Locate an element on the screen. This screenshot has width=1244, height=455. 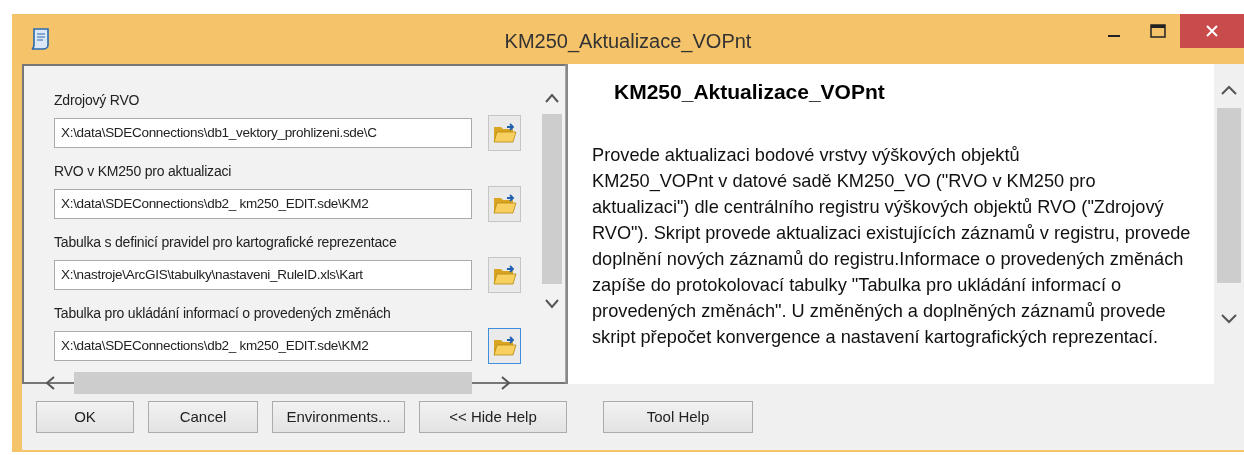
dialog-button: << Hide Help is located at coordinates (493, 417).